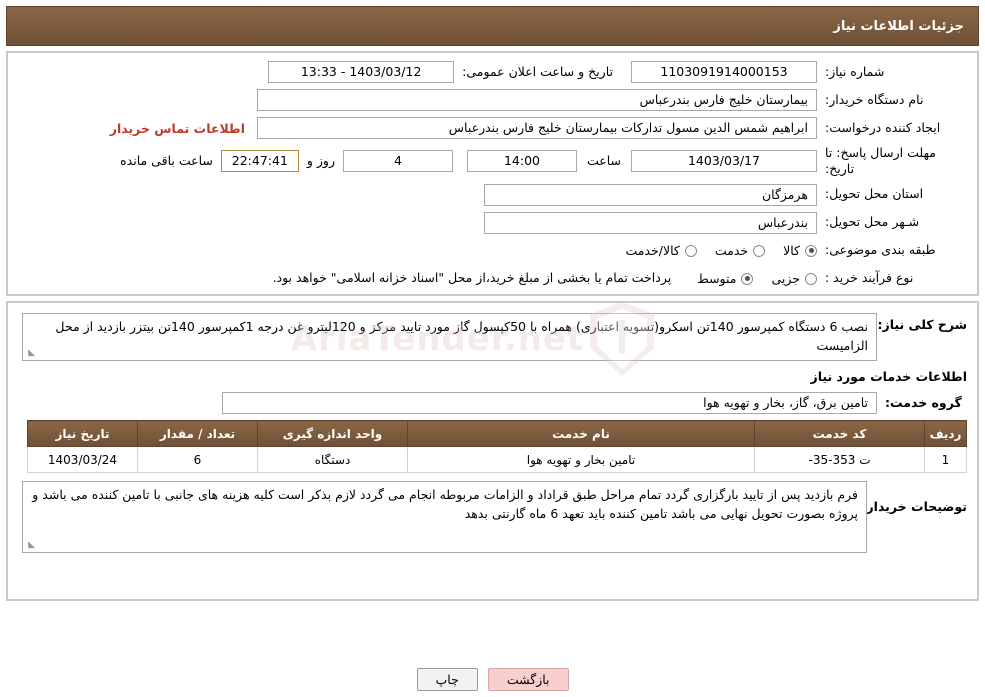  I want to click on row-city: شـهر محل تحویل: بندرعباس, so click(492, 222).